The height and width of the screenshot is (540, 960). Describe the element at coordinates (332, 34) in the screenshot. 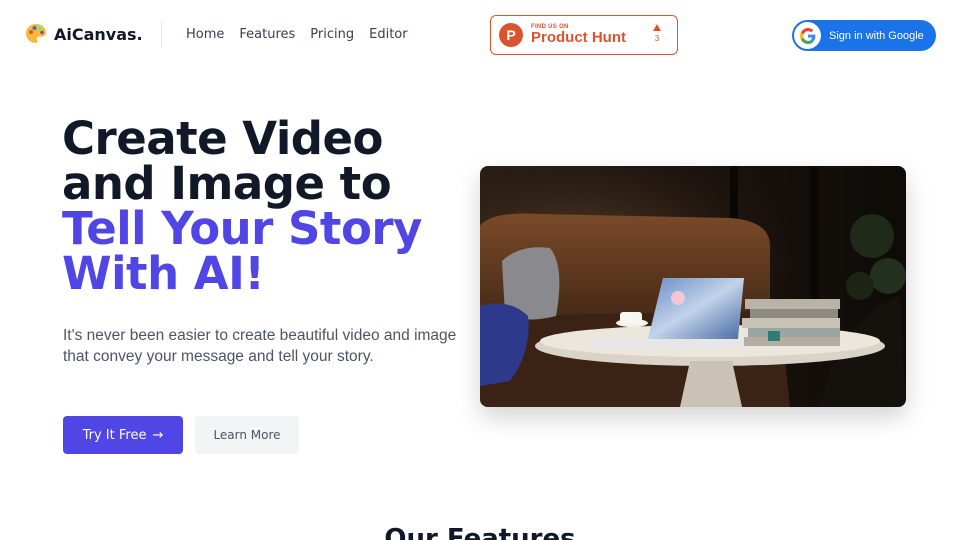

I see `nav-pricing: Pricing` at that location.